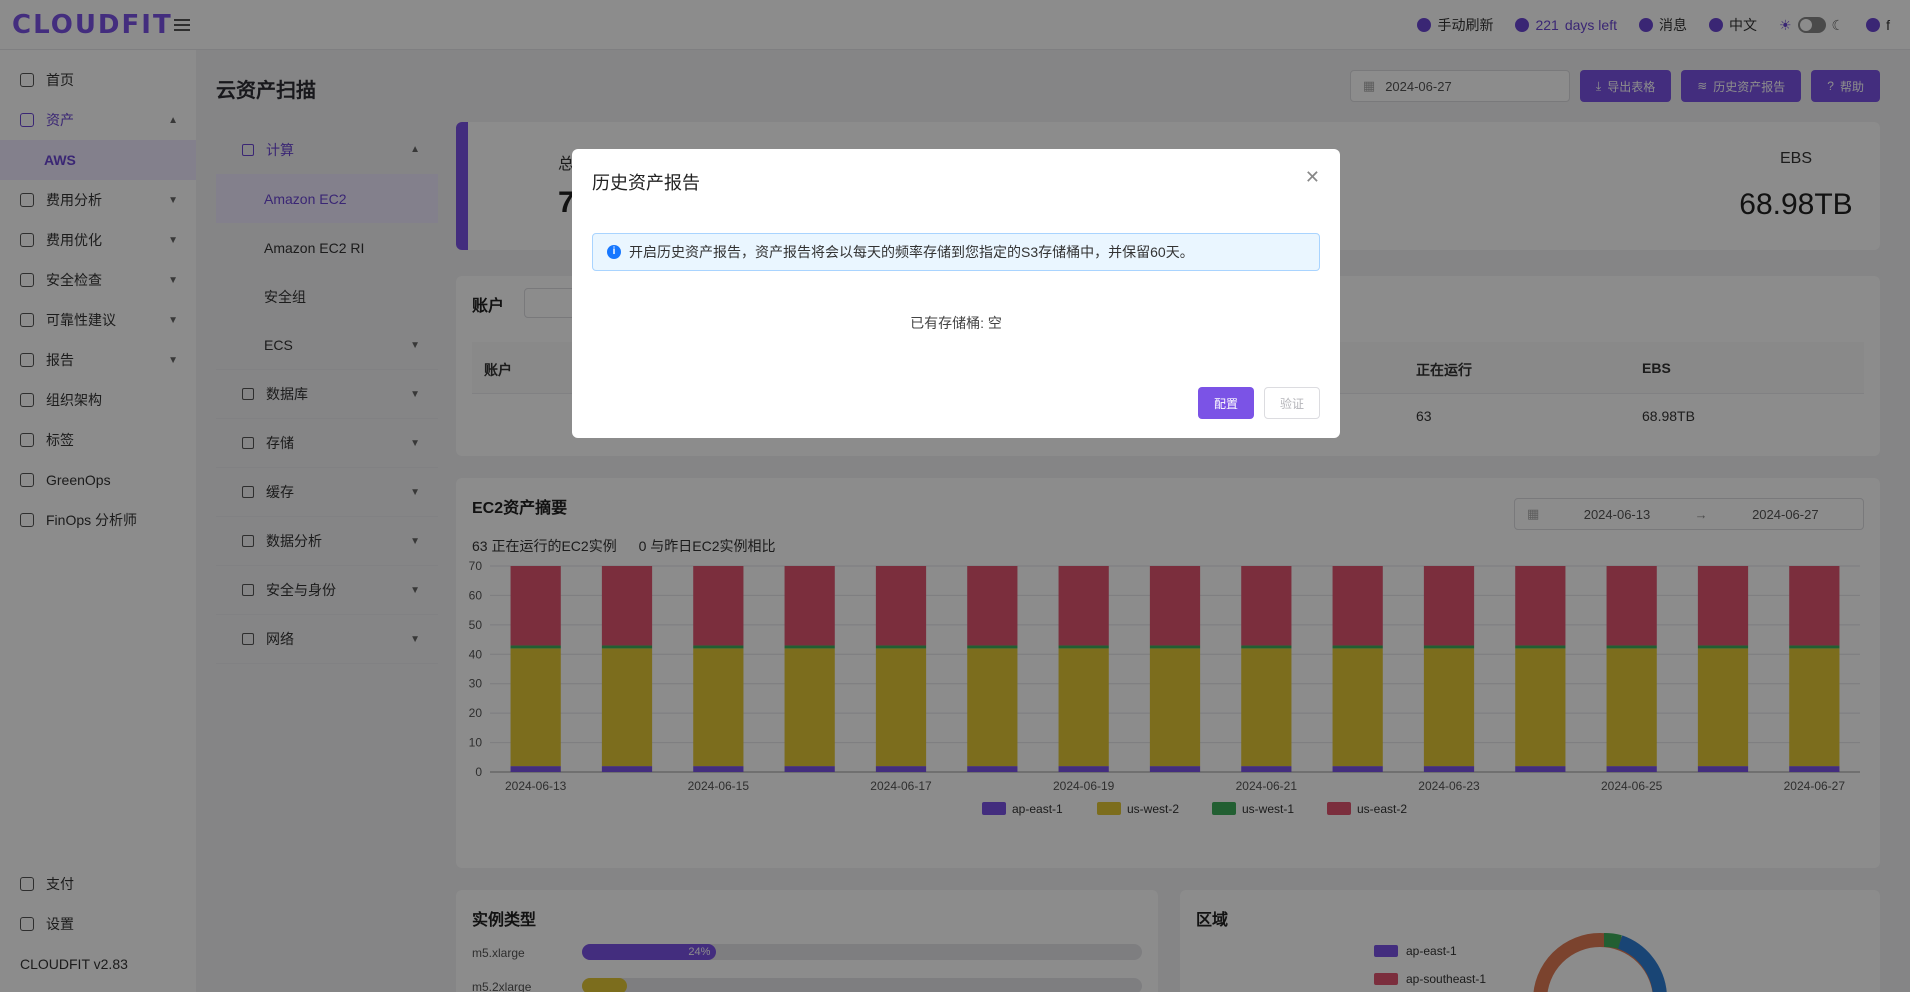 The width and height of the screenshot is (1910, 992). What do you see at coordinates (646, 183) in the screenshot?
I see `modal-title: 历史资产报告` at bounding box center [646, 183].